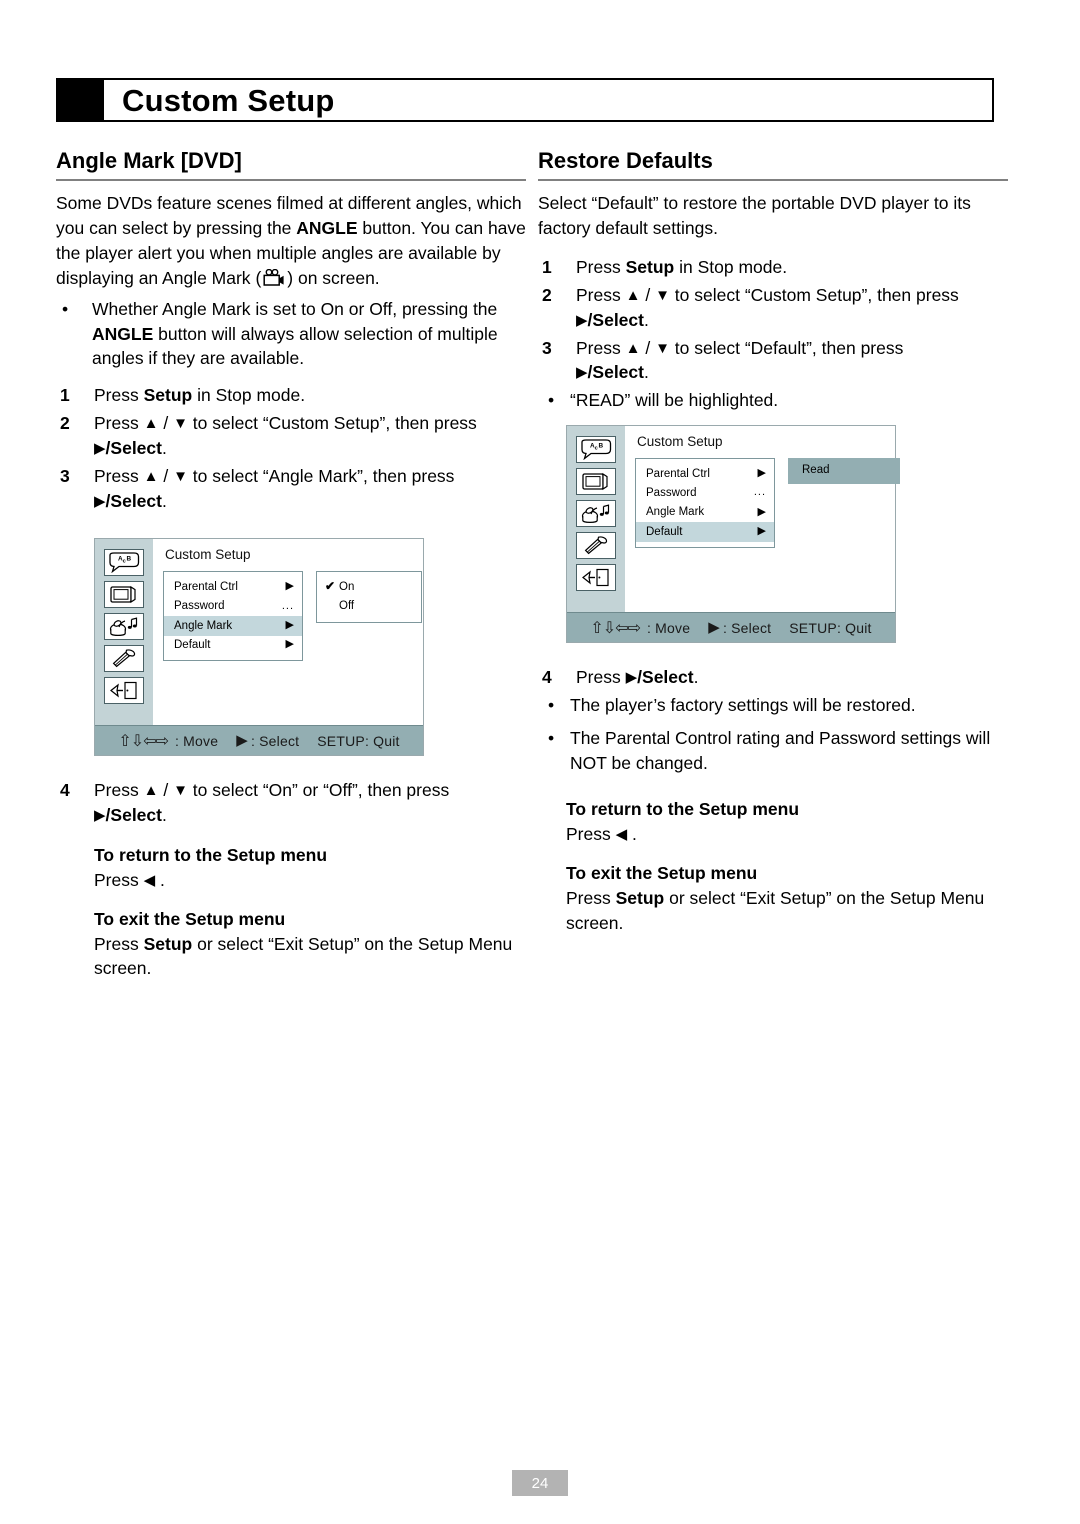  I want to click on osd-submenu-item-off: Off, so click(369, 606).